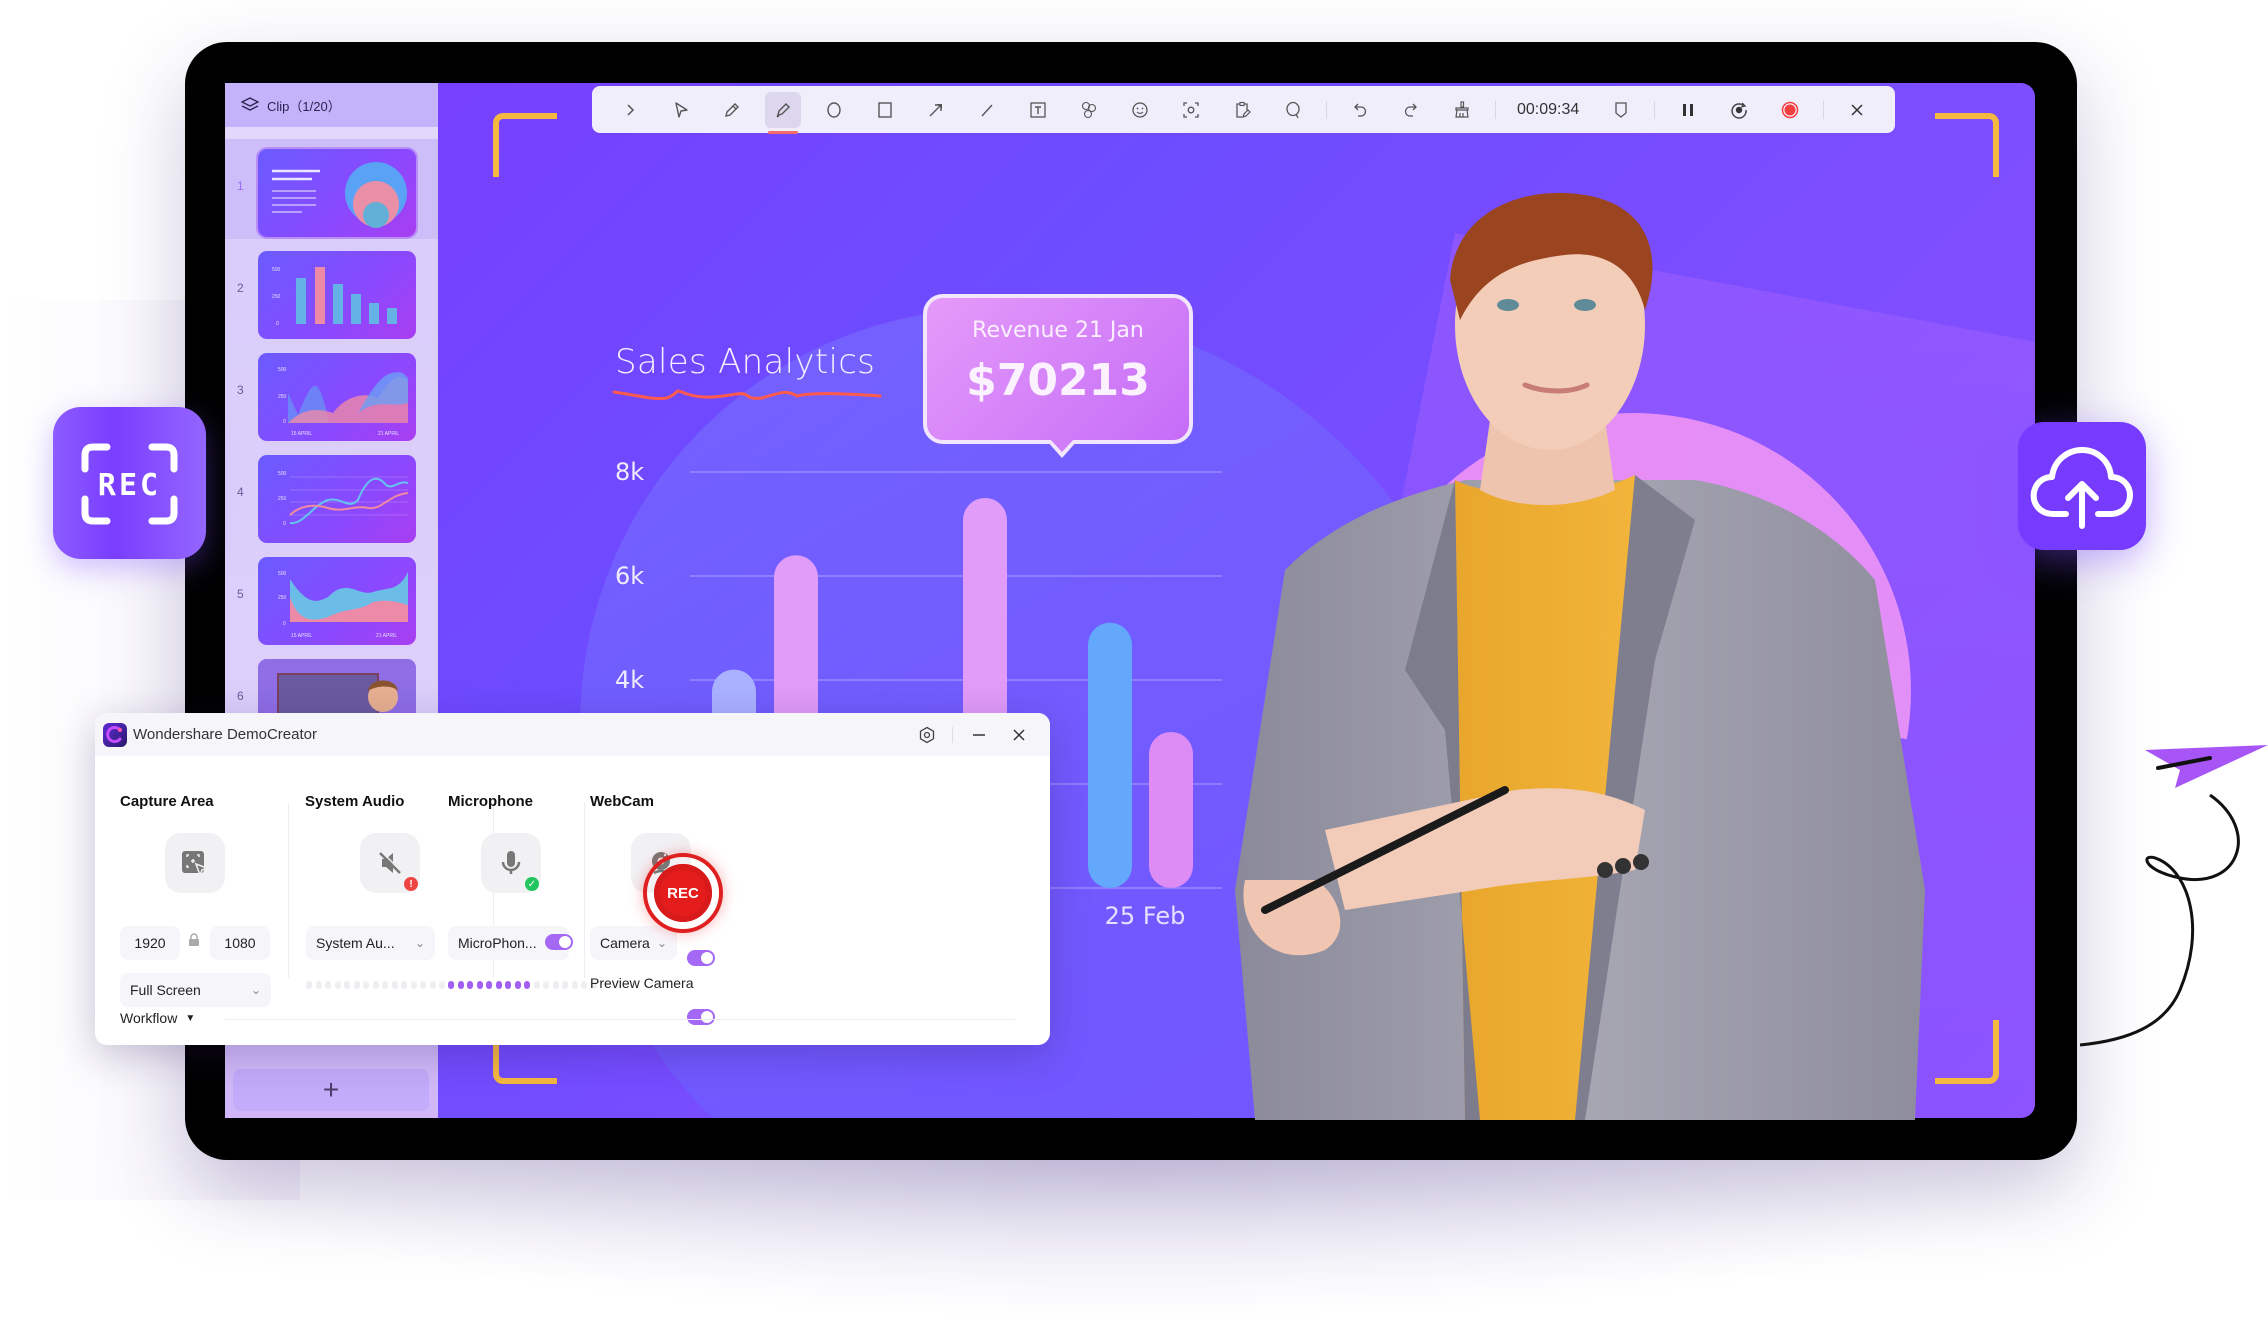 The image size is (2268, 1326). Describe the element at coordinates (834, 110) in the screenshot. I see `tool-circle-button` at that location.